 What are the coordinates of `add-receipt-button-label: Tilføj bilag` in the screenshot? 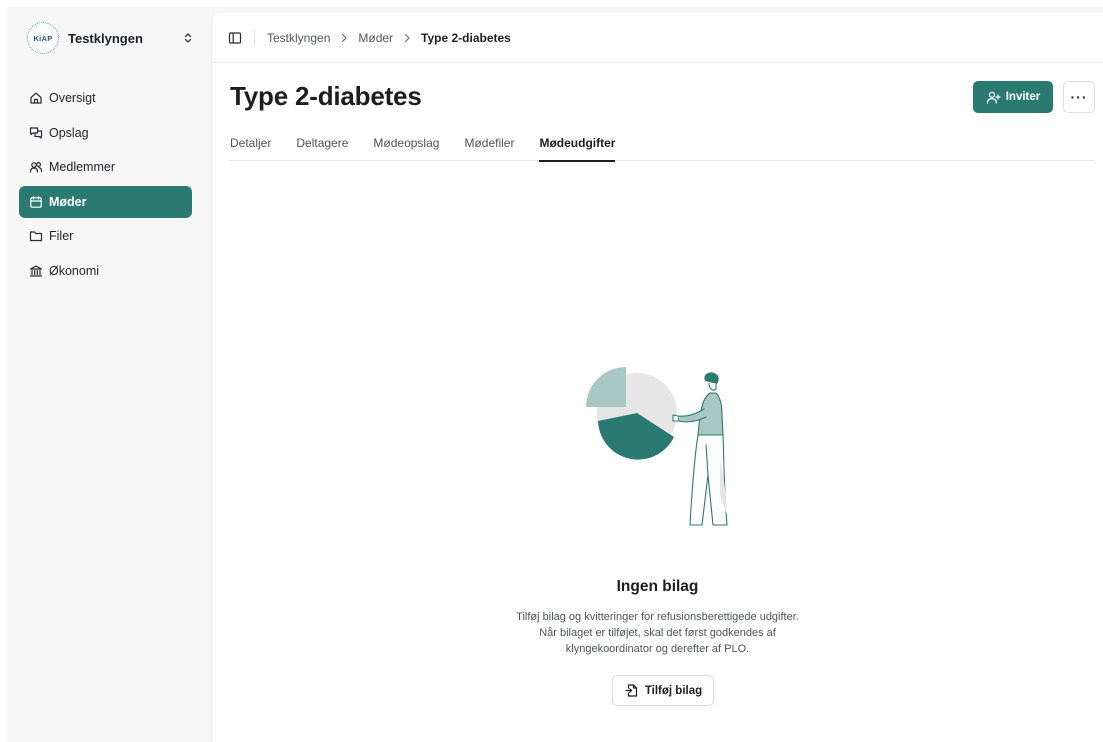 It's located at (673, 690).